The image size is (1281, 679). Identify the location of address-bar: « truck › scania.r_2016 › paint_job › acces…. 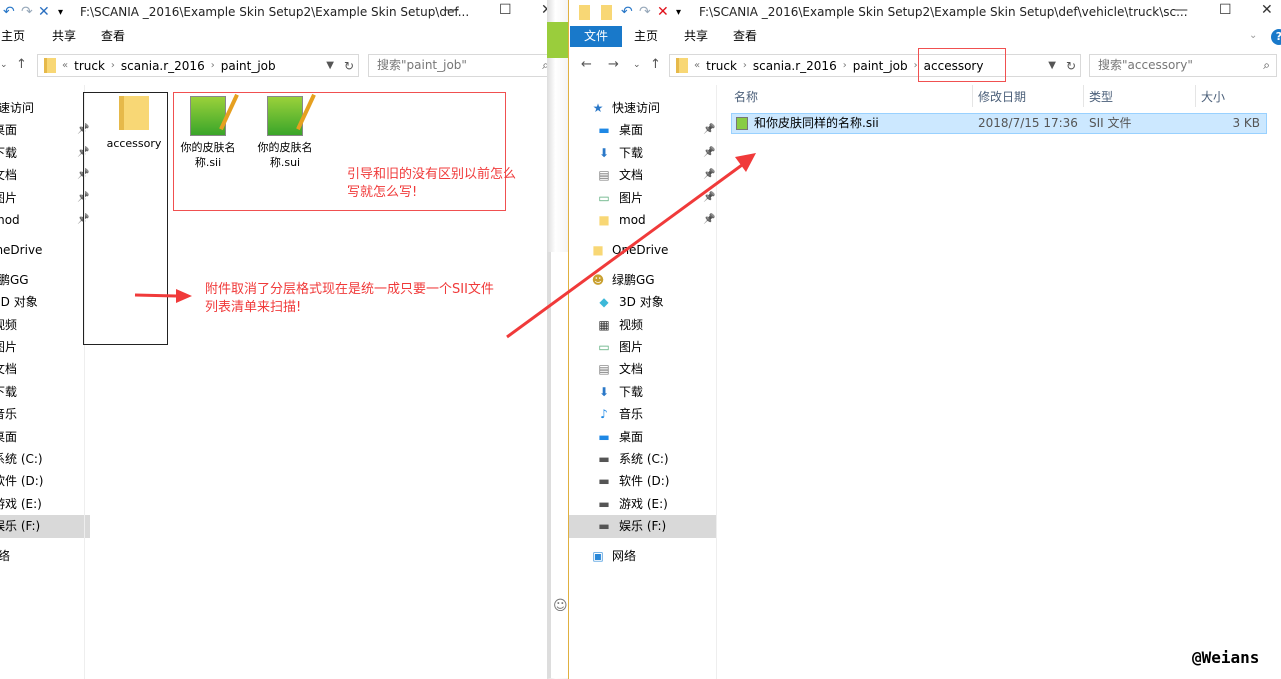
(875, 65).